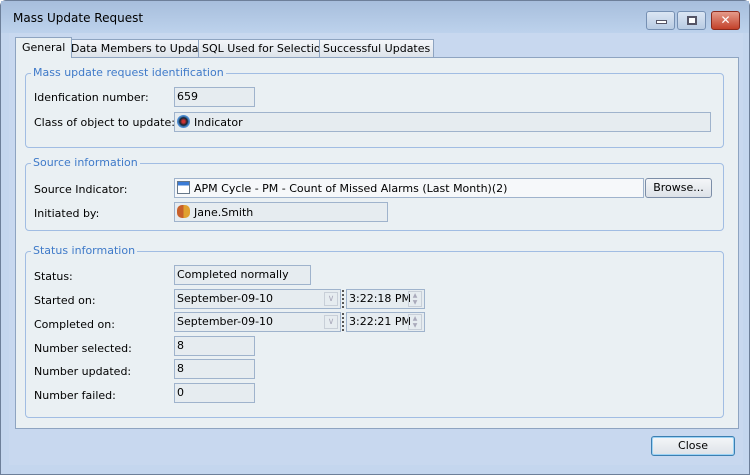 The height and width of the screenshot is (475, 750). Describe the element at coordinates (53, 276) in the screenshot. I see `status-label: Status:` at that location.